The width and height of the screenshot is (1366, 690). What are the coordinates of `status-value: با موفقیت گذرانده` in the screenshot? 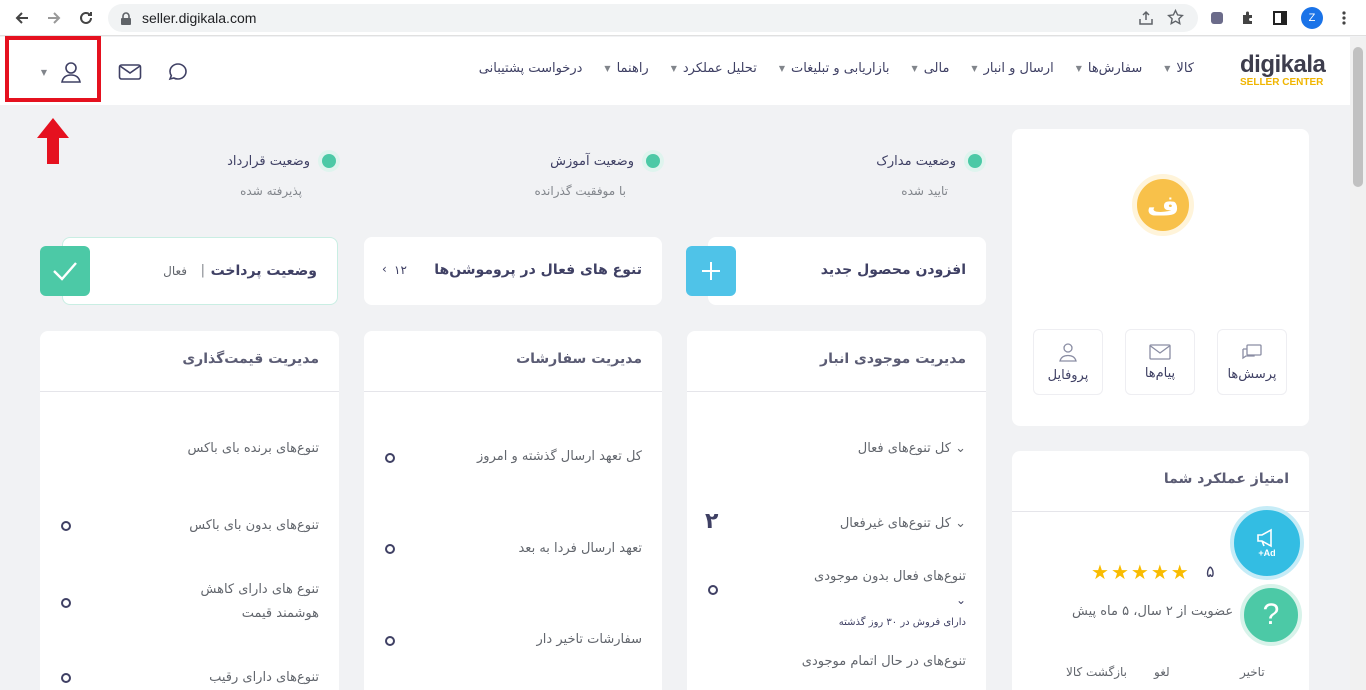 It's located at (580, 191).